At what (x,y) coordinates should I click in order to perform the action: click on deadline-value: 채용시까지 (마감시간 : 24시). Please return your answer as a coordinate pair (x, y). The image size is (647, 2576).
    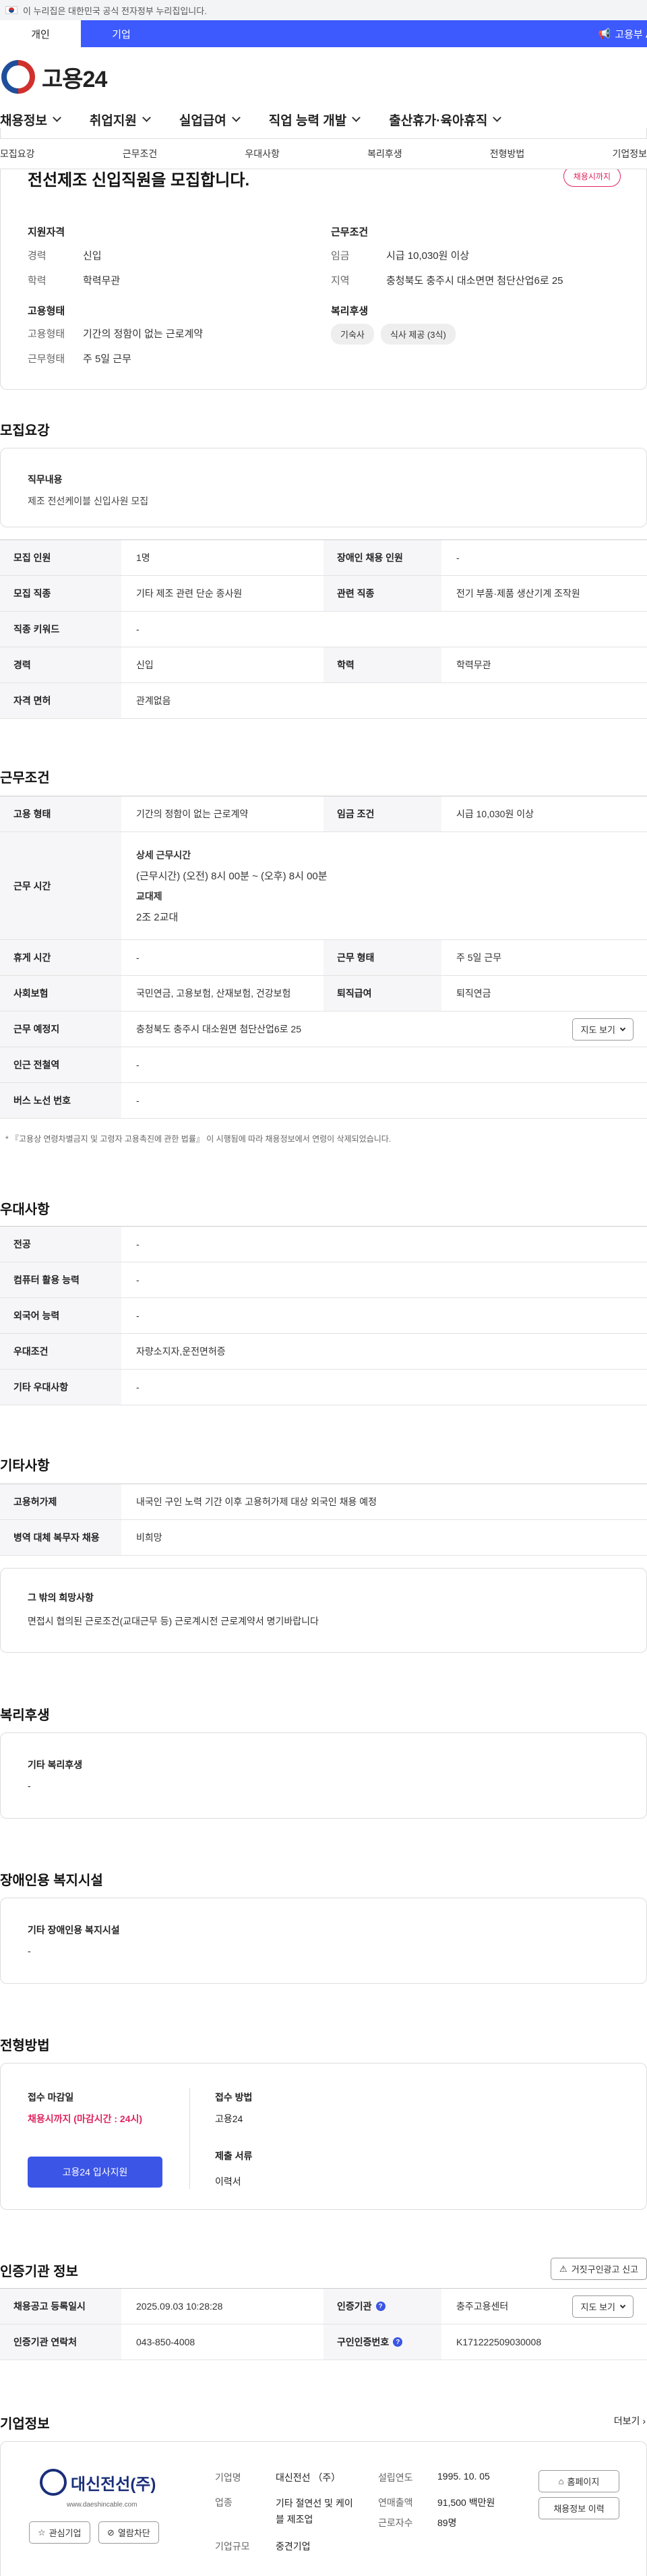
    Looking at the image, I should click on (85, 2118).